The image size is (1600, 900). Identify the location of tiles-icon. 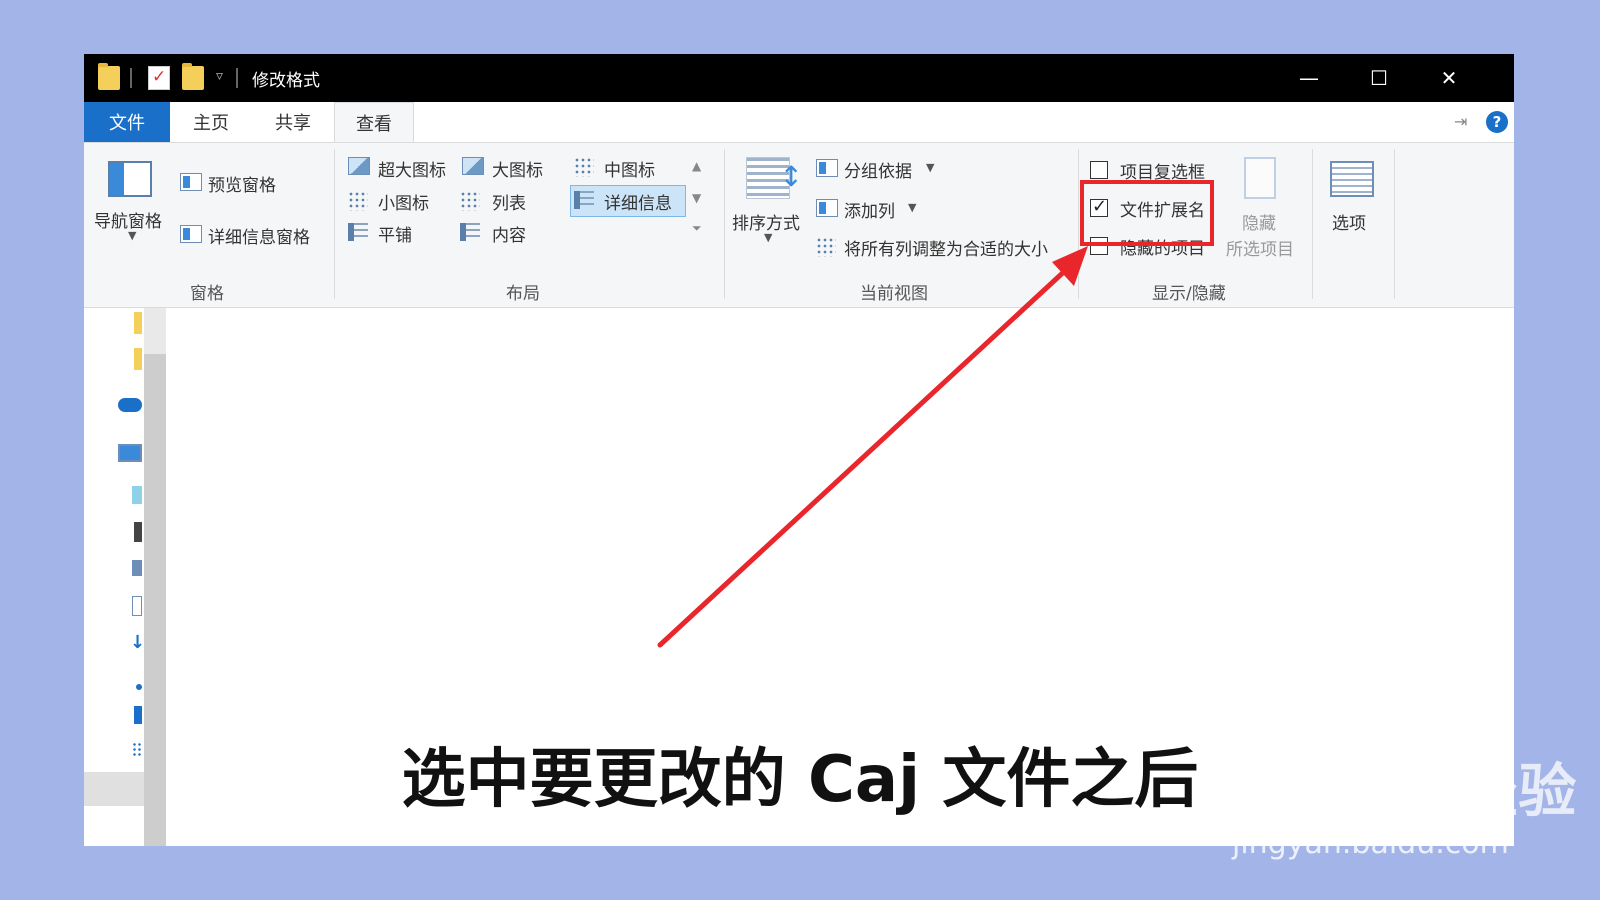
(358, 232).